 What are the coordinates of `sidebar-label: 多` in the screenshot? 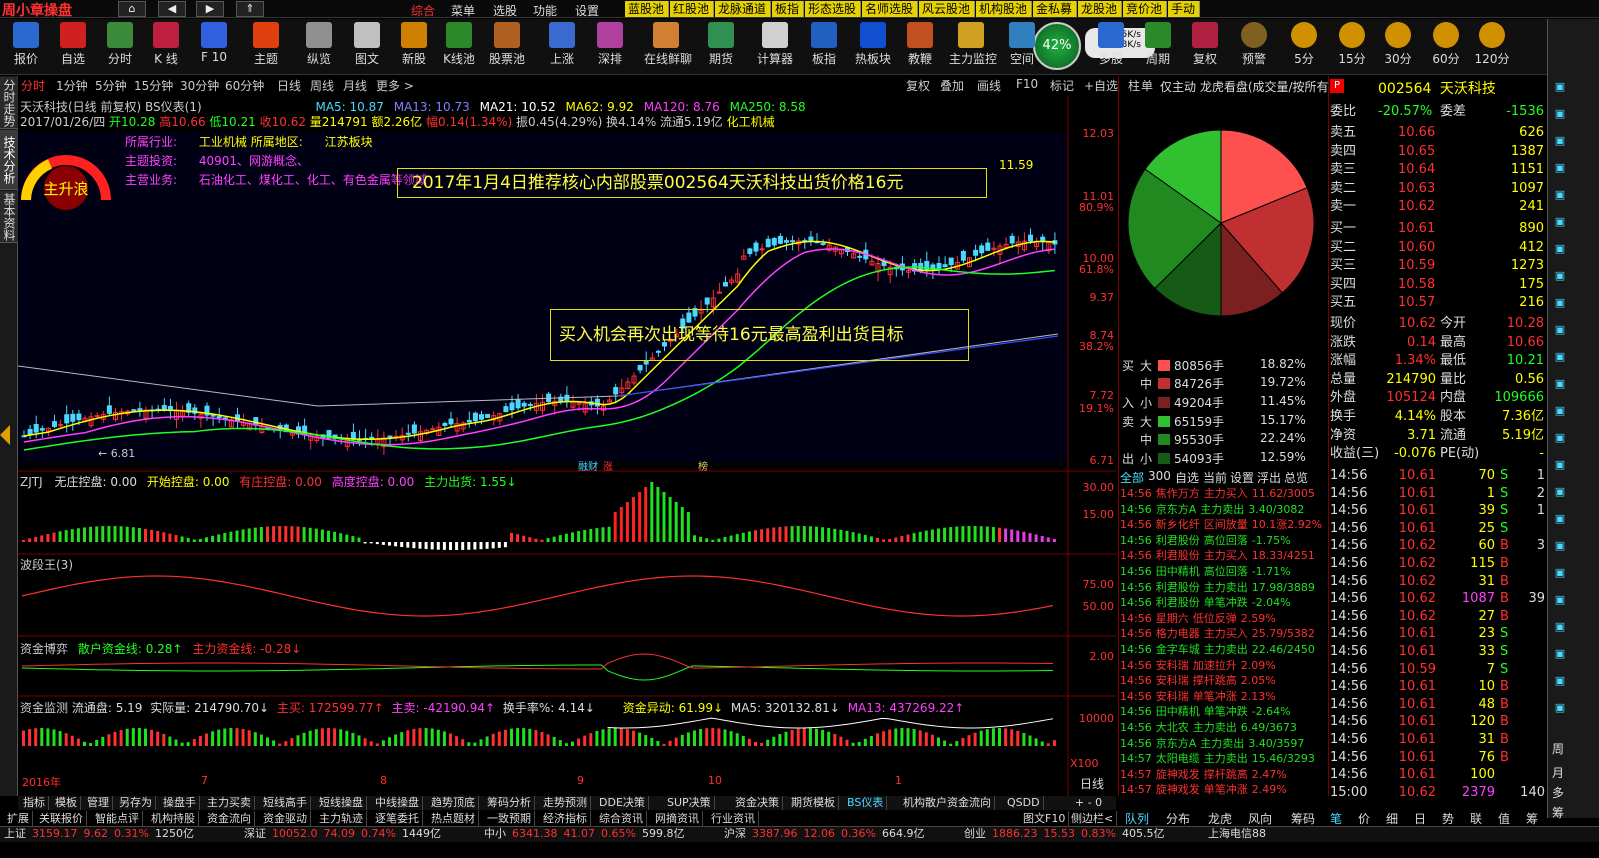 It's located at (1558, 792).